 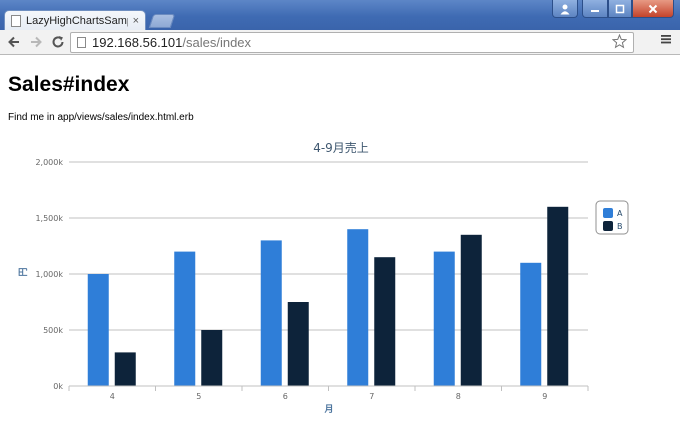 I want to click on x-tick-label: 8, so click(x=458, y=396).